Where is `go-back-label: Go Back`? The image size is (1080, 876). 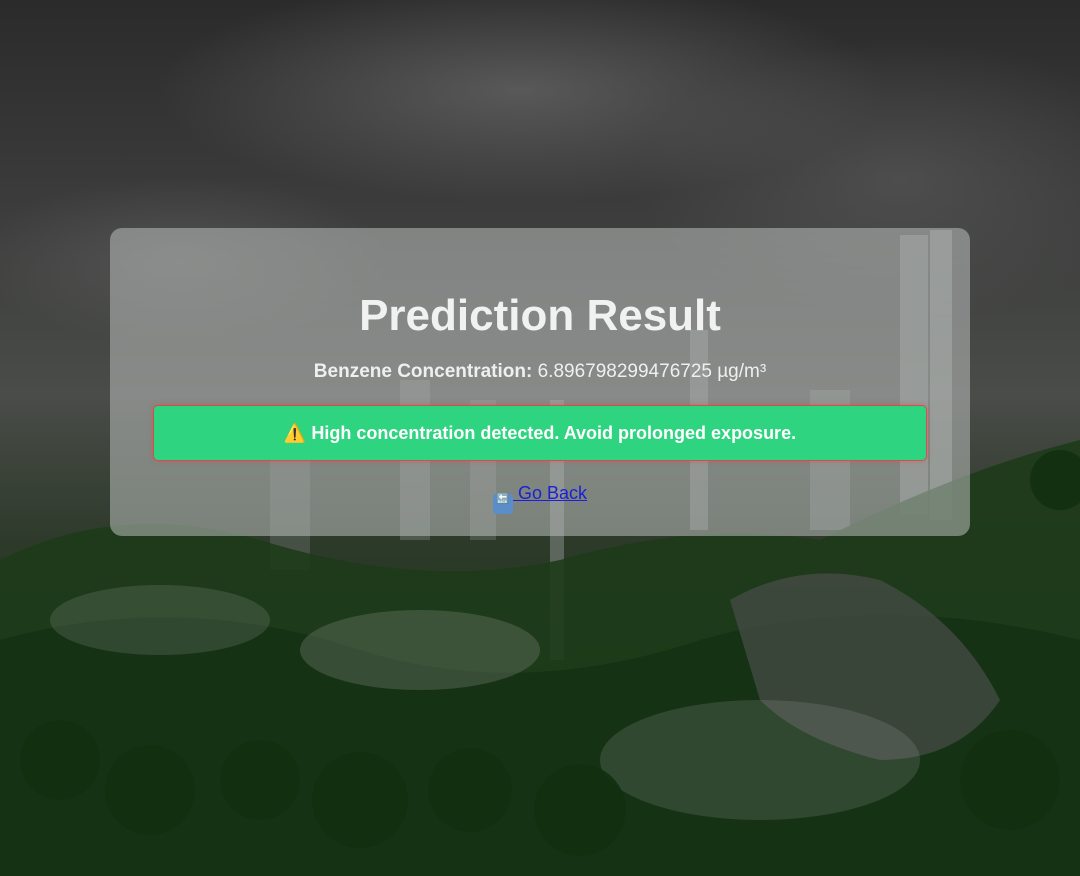 go-back-label: Go Back is located at coordinates (550, 493).